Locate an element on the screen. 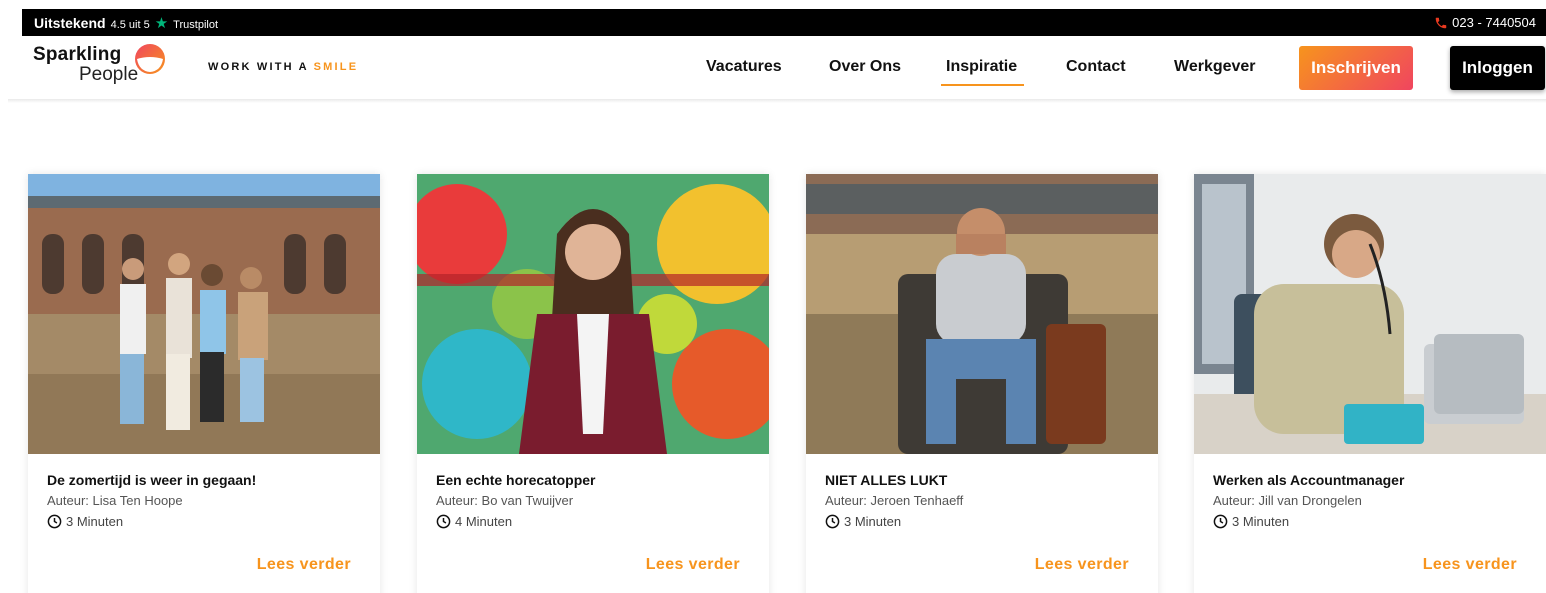 The width and height of the screenshot is (1546, 593). logo: Sparkling People is located at coordinates (103, 66).